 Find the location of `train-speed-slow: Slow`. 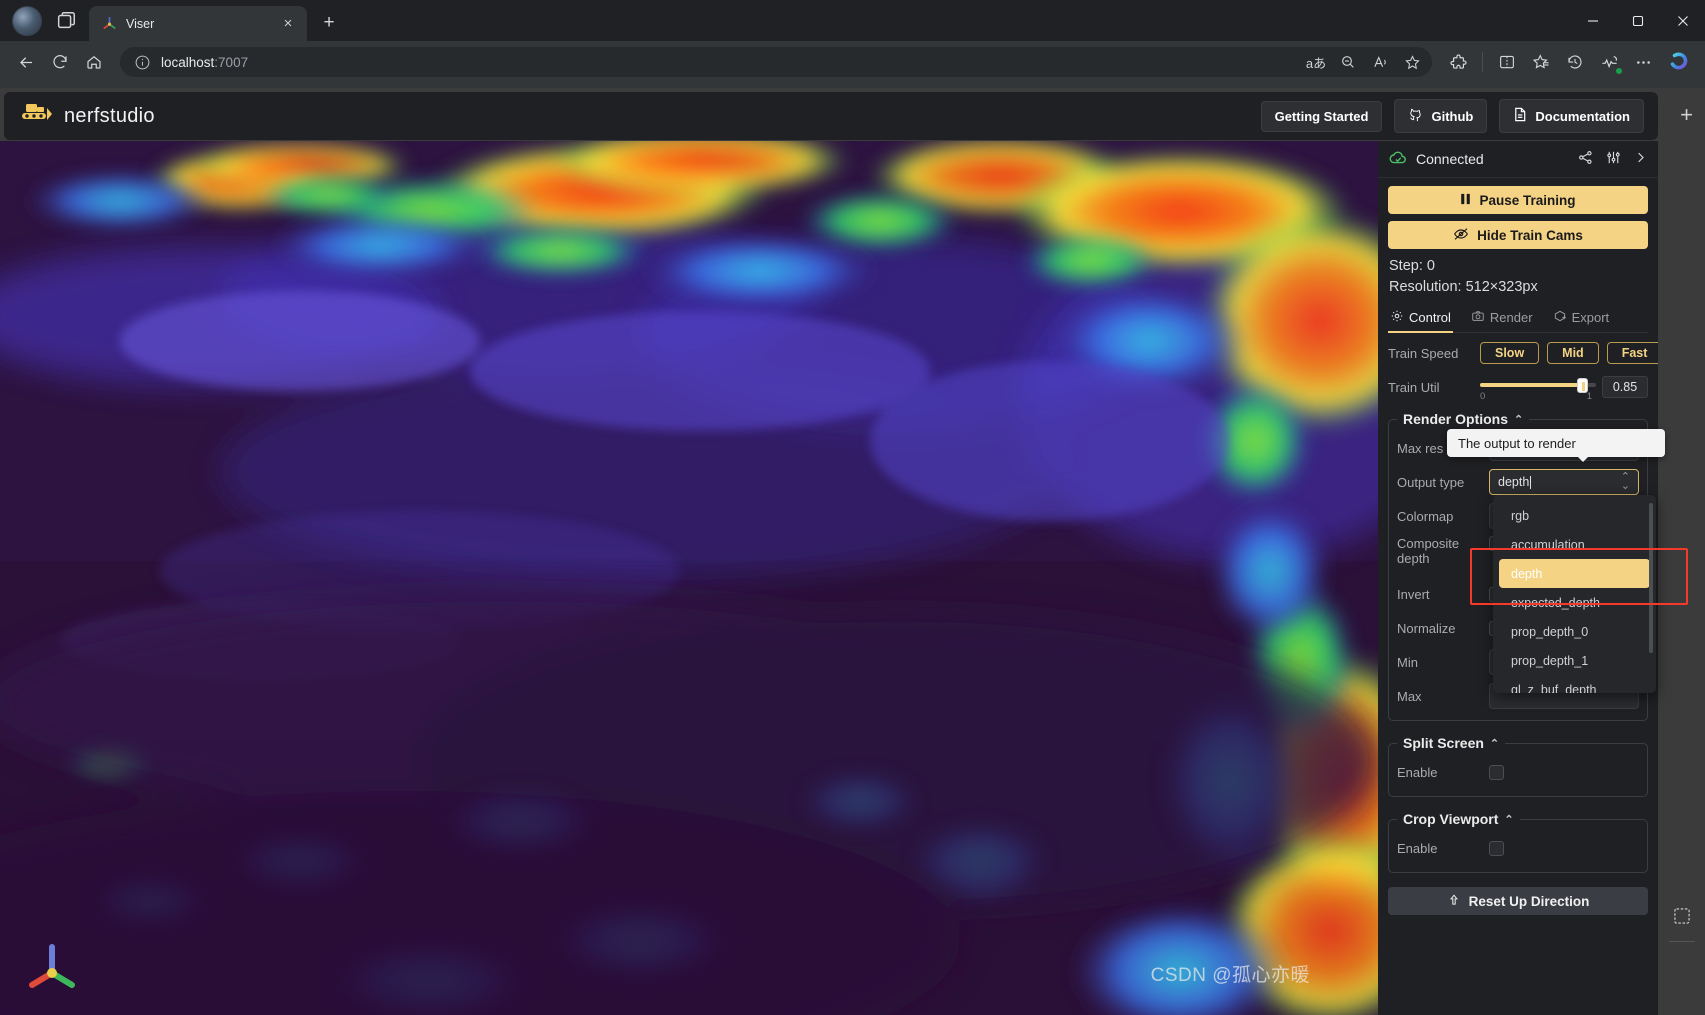

train-speed-slow: Slow is located at coordinates (1510, 353).